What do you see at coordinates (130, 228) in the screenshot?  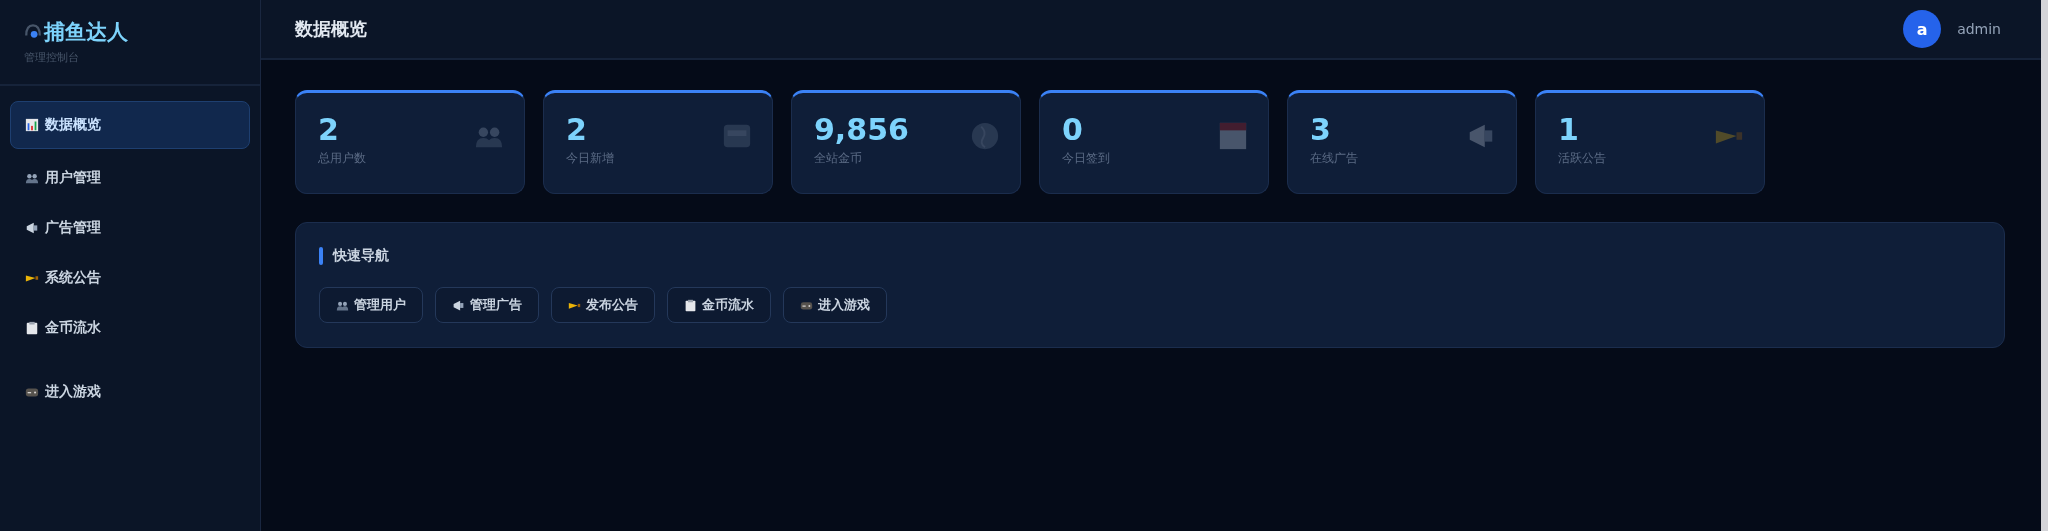 I see `sidebar-item: 广告管理` at bounding box center [130, 228].